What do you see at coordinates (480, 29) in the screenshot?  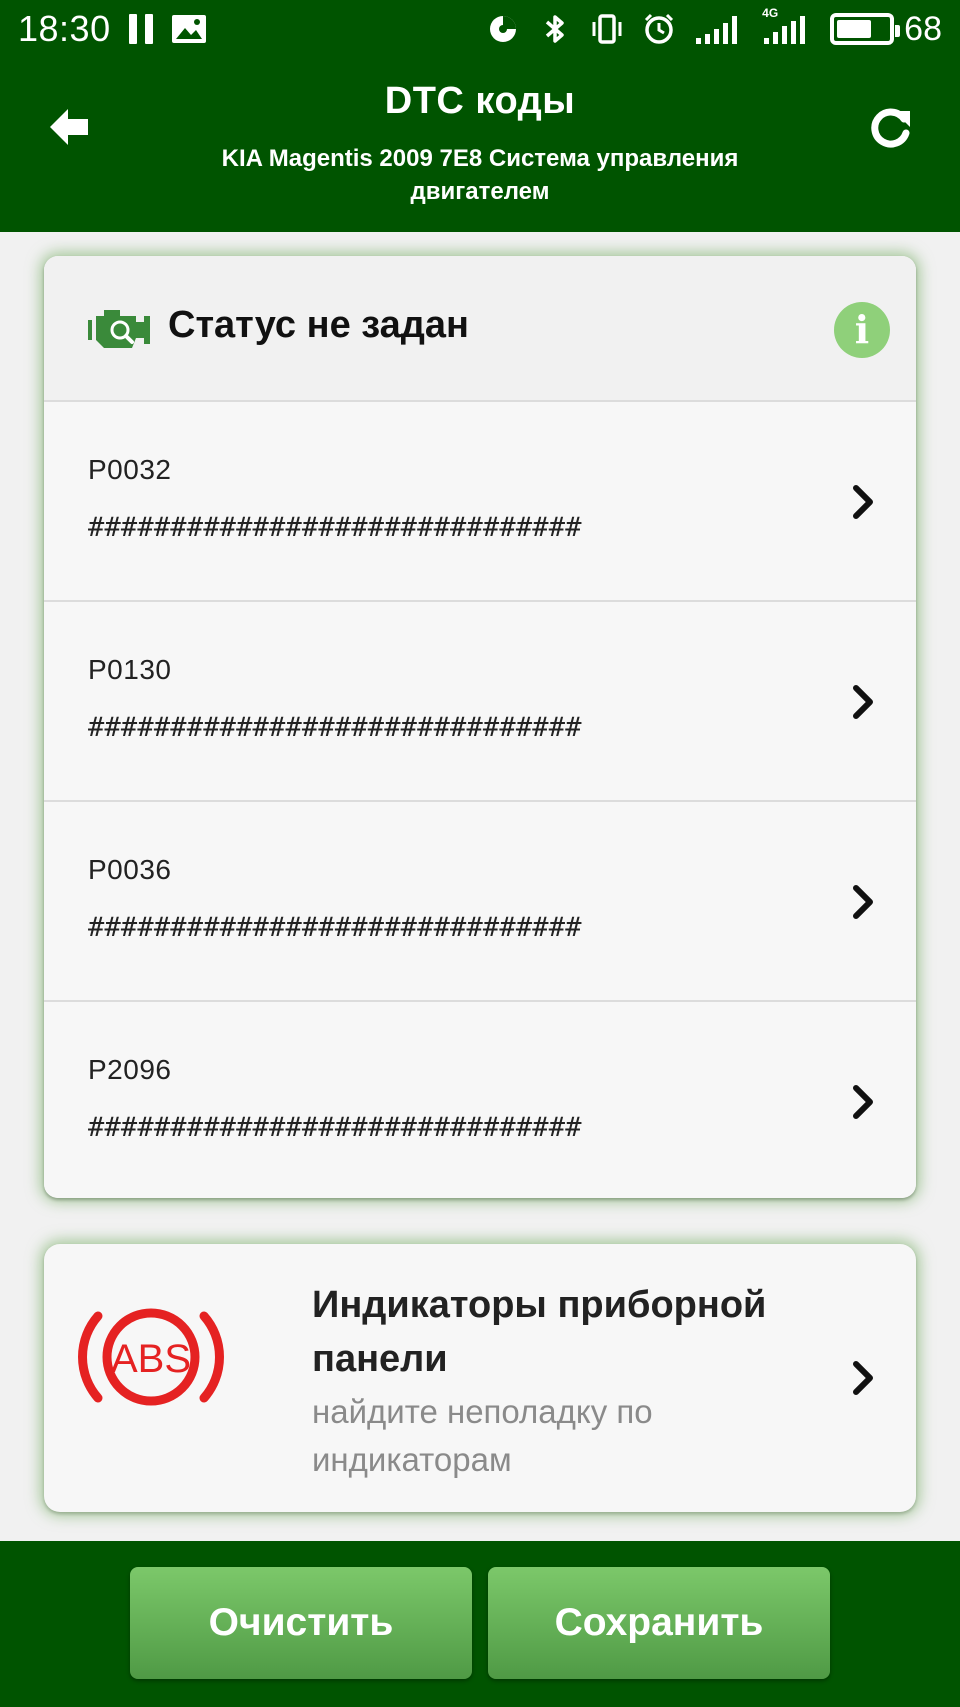 I see `status-bar: 18:30 4G 68` at bounding box center [480, 29].